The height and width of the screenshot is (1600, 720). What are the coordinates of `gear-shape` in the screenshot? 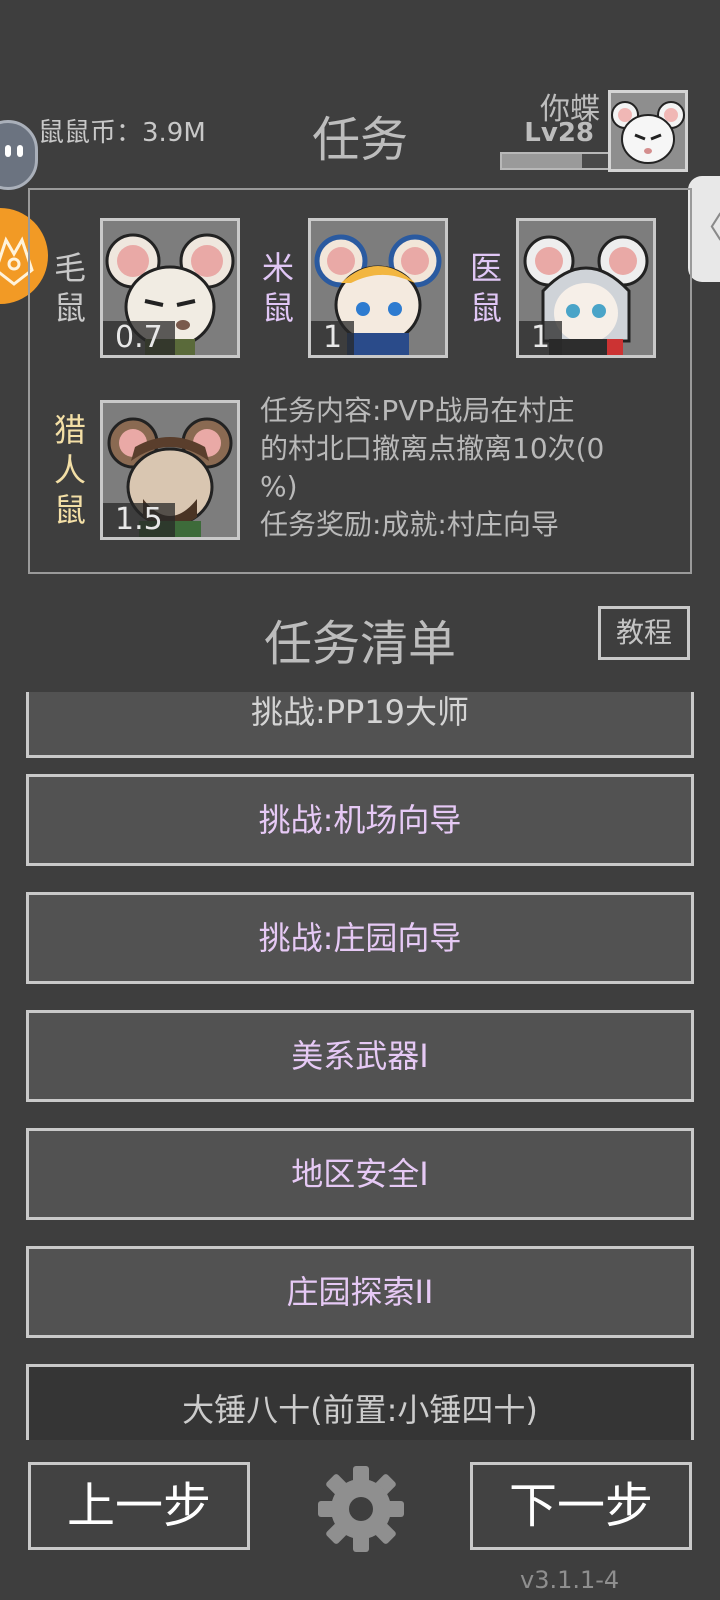 It's located at (361, 1509).